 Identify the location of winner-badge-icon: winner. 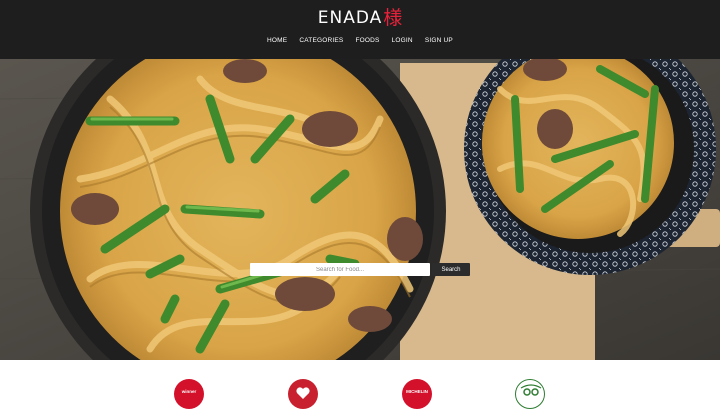
(189, 394).